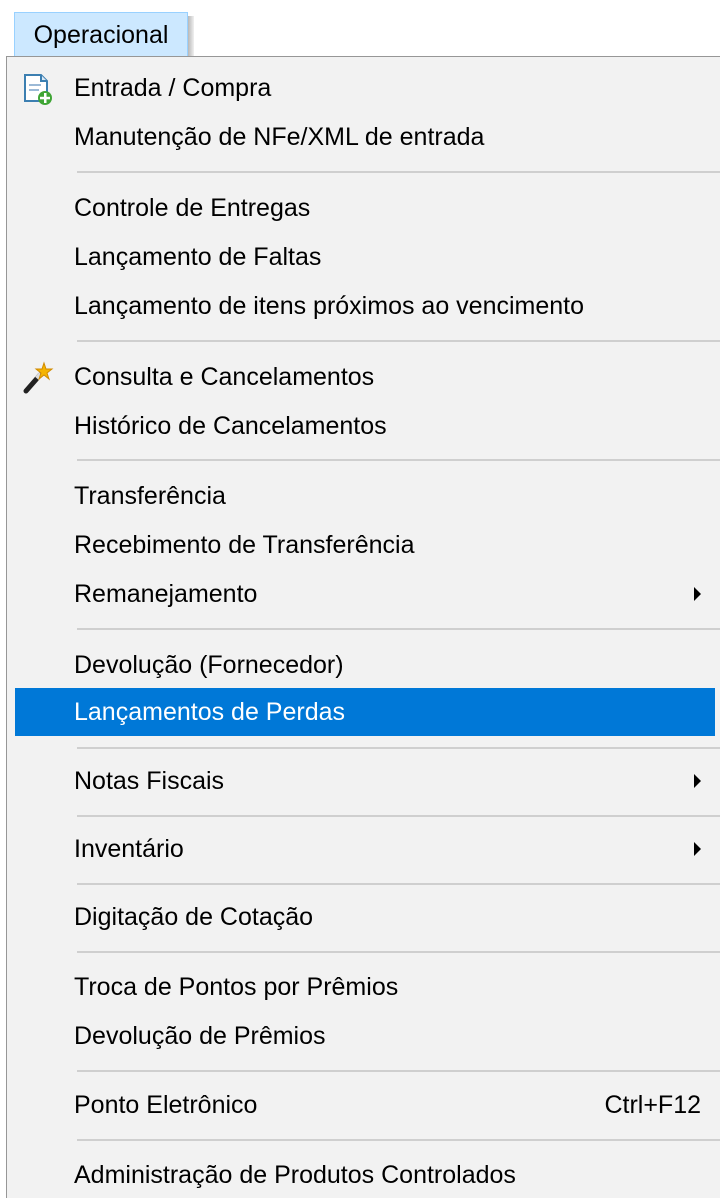 The height and width of the screenshot is (1199, 720). Describe the element at coordinates (365, 496) in the screenshot. I see `menu-item-transferencia: Transferência` at that location.